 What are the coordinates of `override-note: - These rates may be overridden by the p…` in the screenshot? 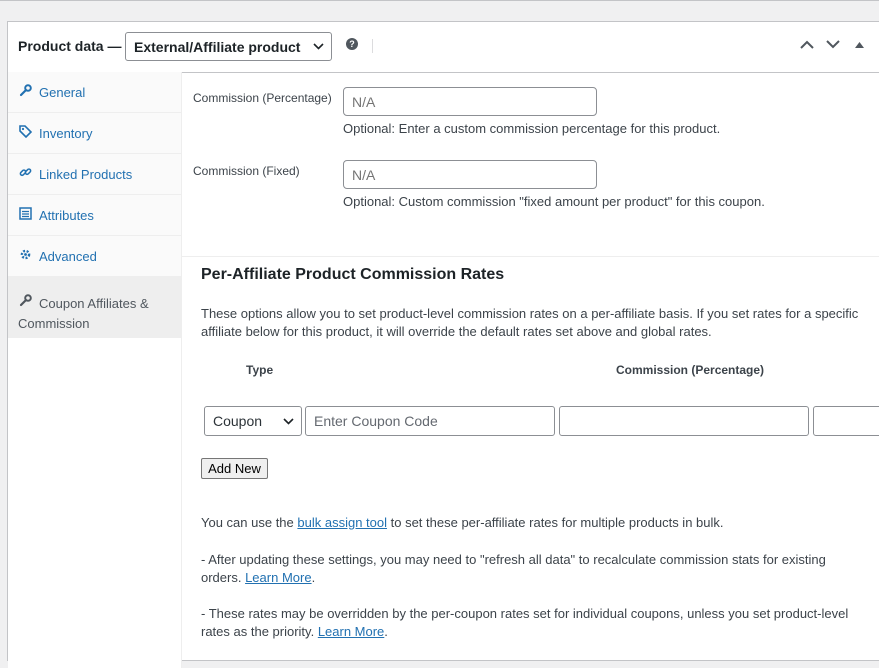 It's located at (531, 623).